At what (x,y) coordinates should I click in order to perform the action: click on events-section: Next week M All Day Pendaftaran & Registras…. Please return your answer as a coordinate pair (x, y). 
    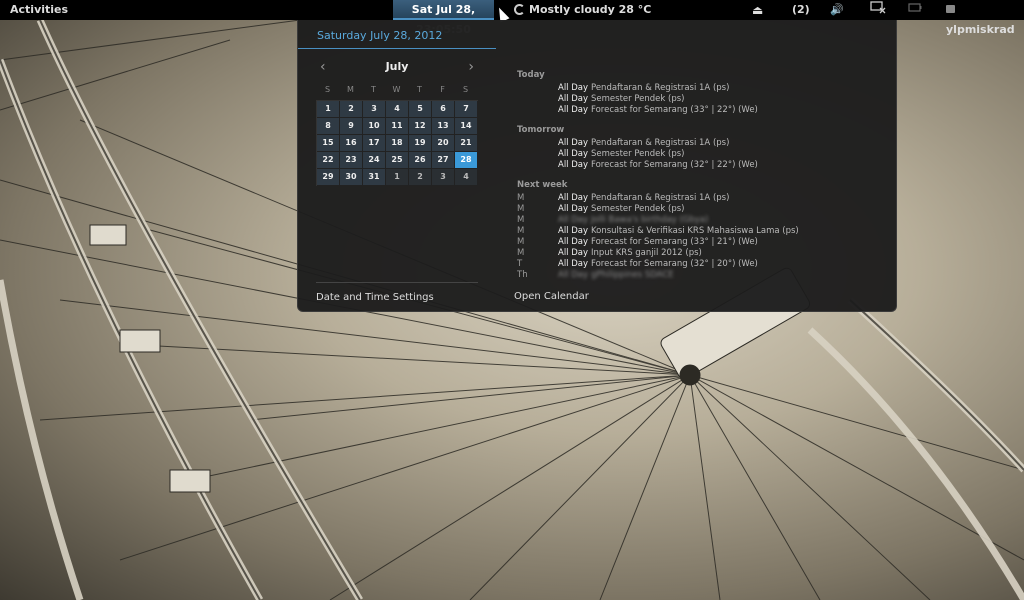
    Looking at the image, I should click on (702, 230).